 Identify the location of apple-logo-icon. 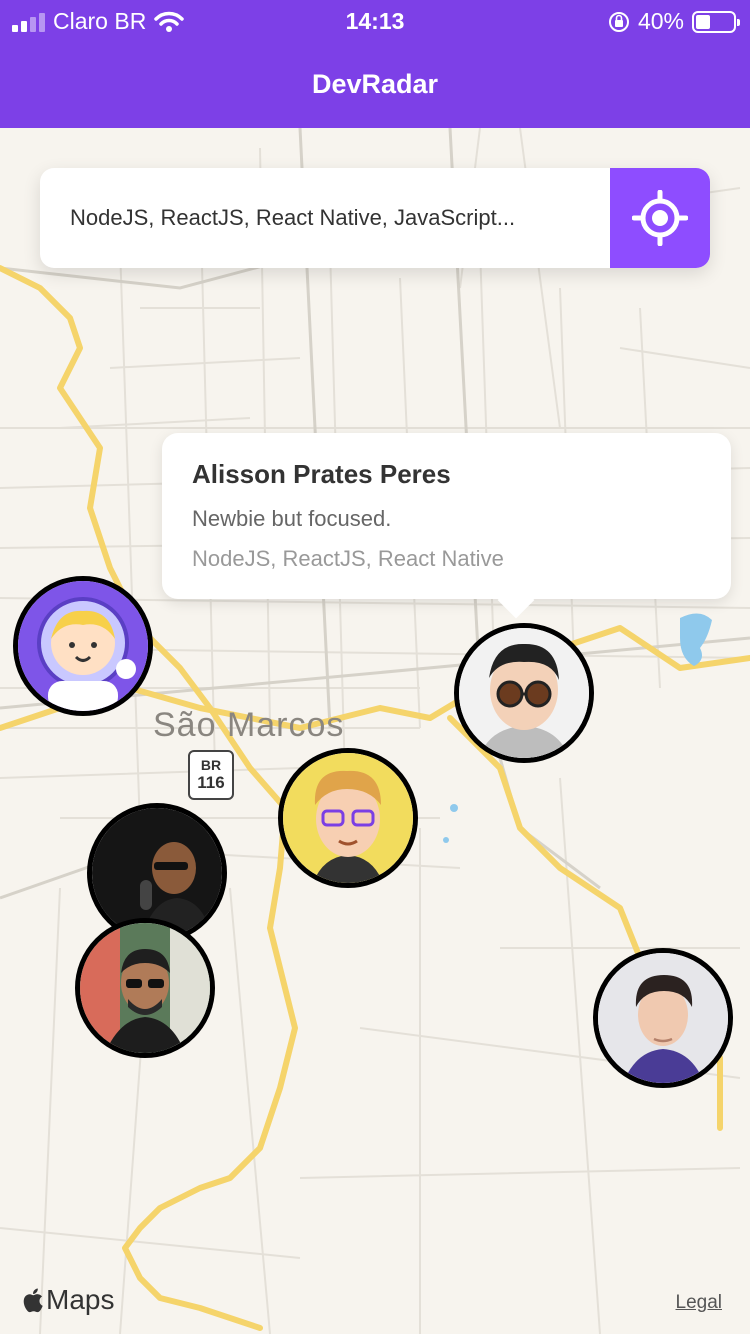
(33, 1300).